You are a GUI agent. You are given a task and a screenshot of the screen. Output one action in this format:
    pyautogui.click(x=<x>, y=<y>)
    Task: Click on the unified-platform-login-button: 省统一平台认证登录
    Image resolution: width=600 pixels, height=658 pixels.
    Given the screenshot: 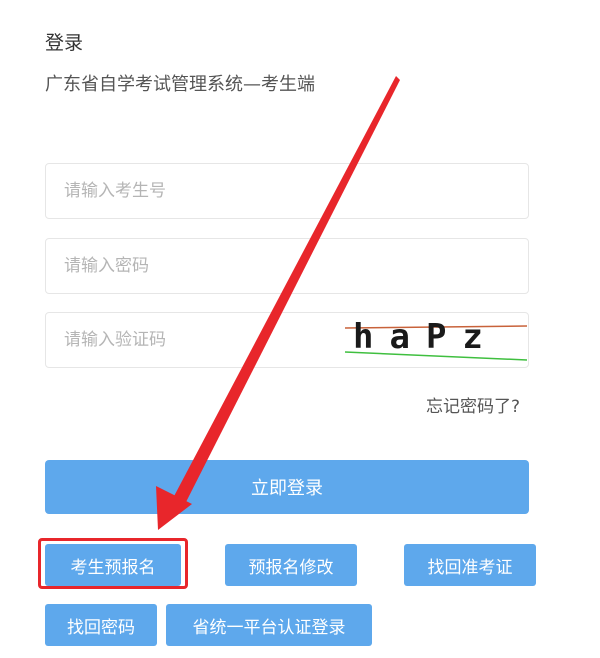 What is the action you would take?
    pyautogui.click(x=269, y=625)
    